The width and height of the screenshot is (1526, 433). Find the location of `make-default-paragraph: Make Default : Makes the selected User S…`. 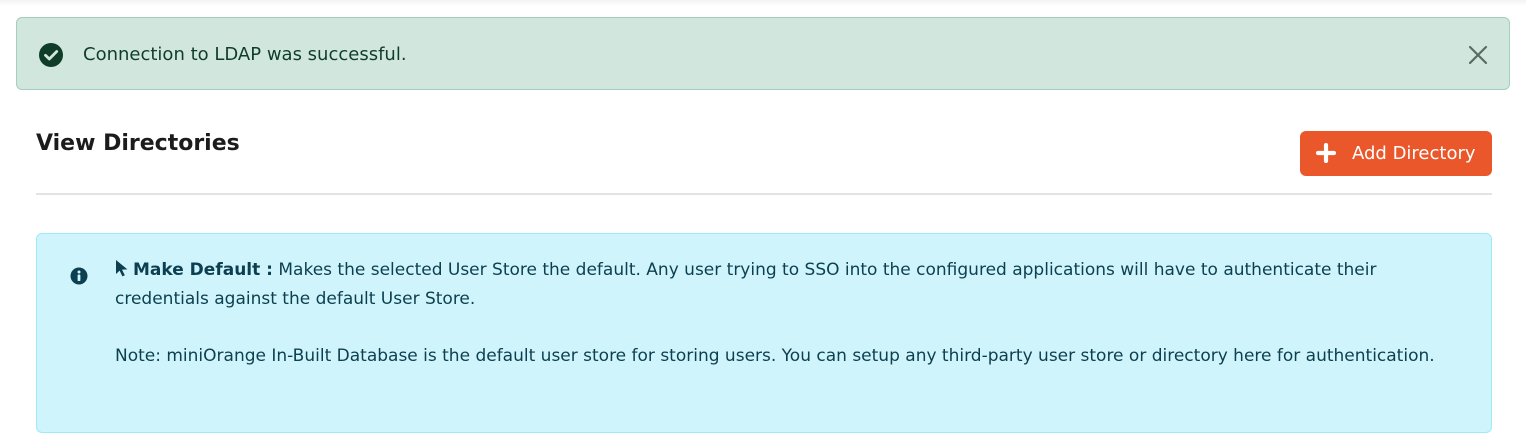

make-default-paragraph: Make Default : Makes the selected User S… is located at coordinates (785, 285).